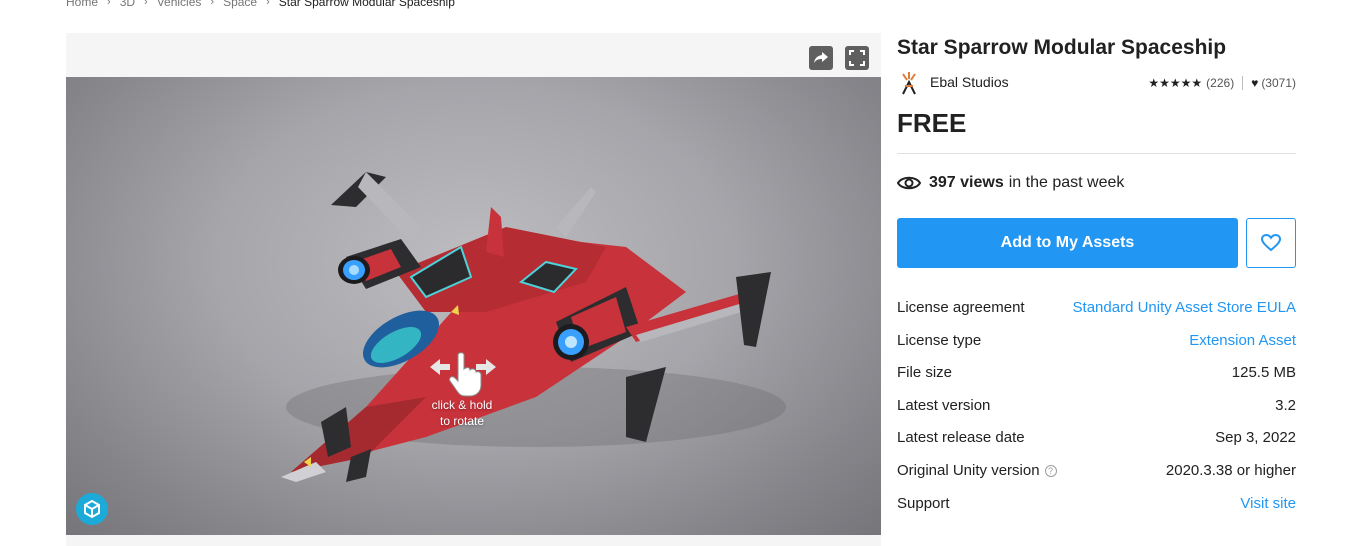  I want to click on rating-summary: ★★★★★ (226) ♥ (3071), so click(1222, 83).